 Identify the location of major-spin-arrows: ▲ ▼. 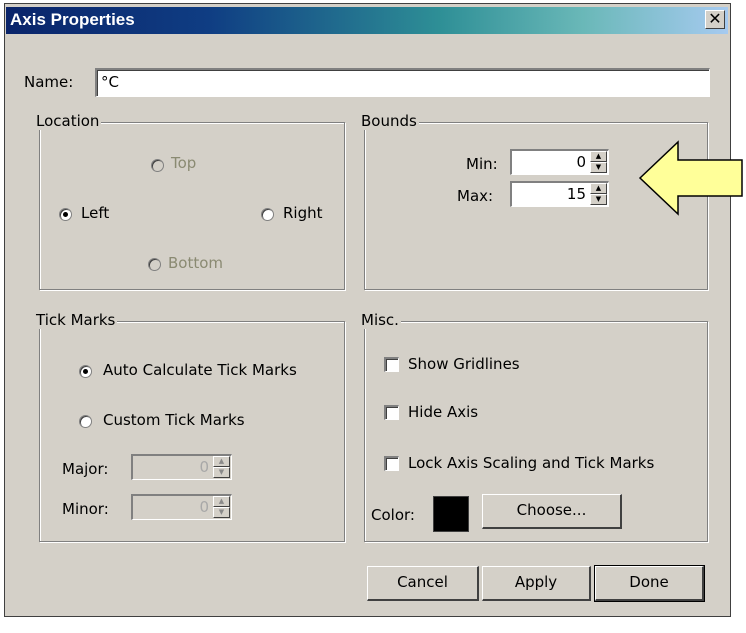
(221, 467).